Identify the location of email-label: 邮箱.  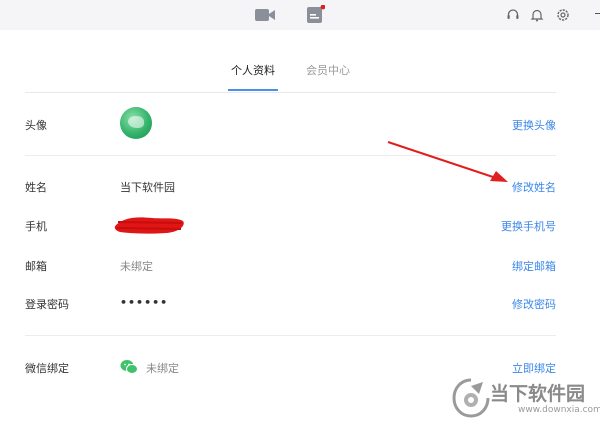
(36, 266).